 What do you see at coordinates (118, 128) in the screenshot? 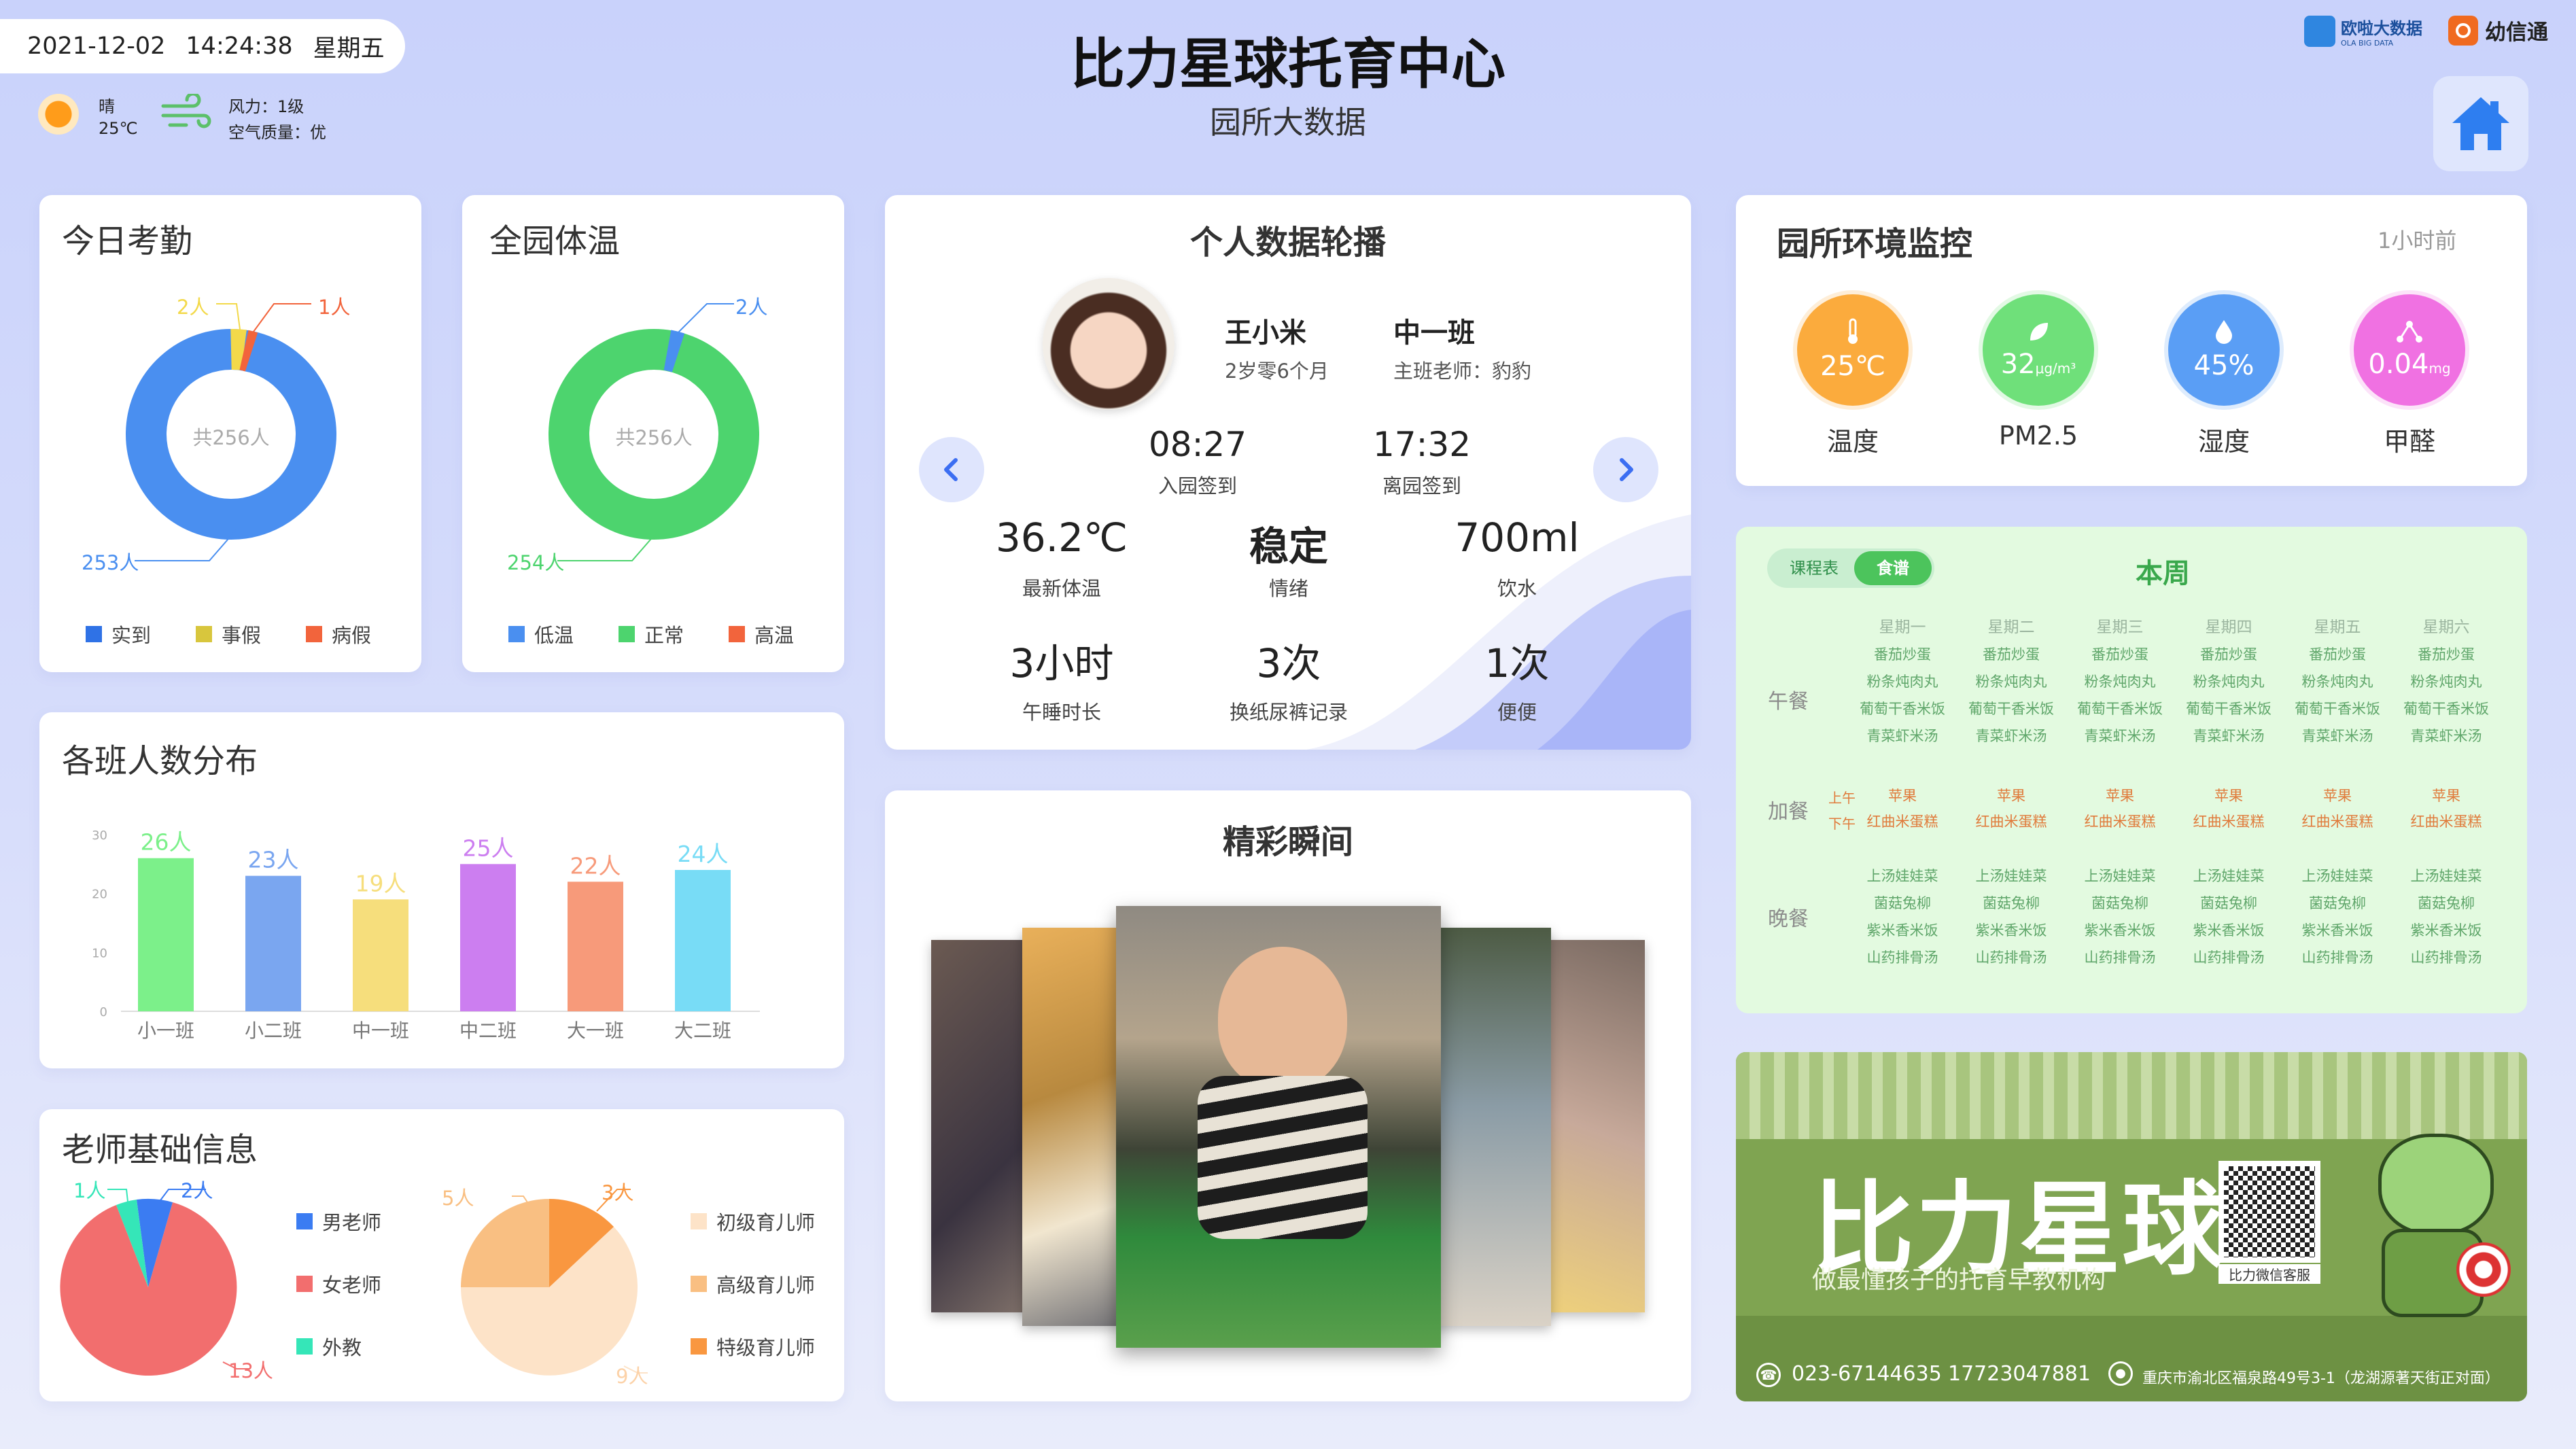
I see `temp-text: 25℃` at bounding box center [118, 128].